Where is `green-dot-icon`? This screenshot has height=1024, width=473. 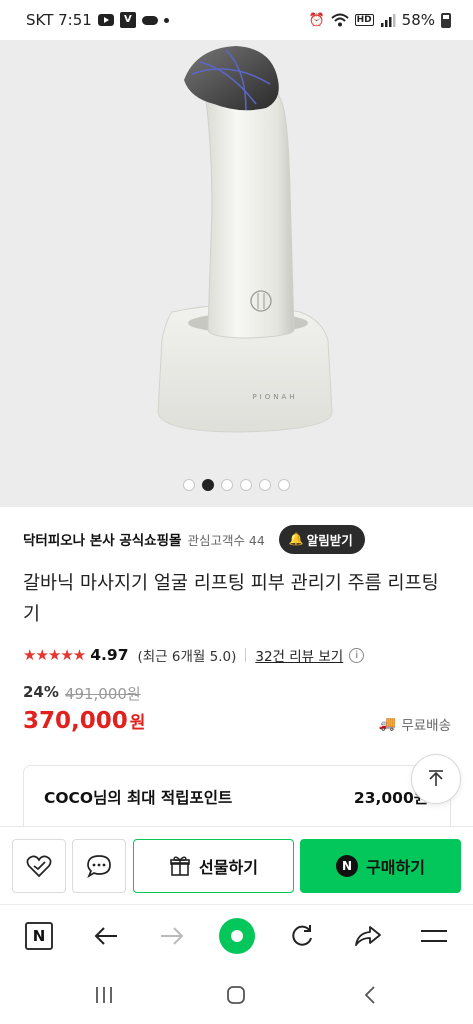
green-dot-icon is located at coordinates (237, 936).